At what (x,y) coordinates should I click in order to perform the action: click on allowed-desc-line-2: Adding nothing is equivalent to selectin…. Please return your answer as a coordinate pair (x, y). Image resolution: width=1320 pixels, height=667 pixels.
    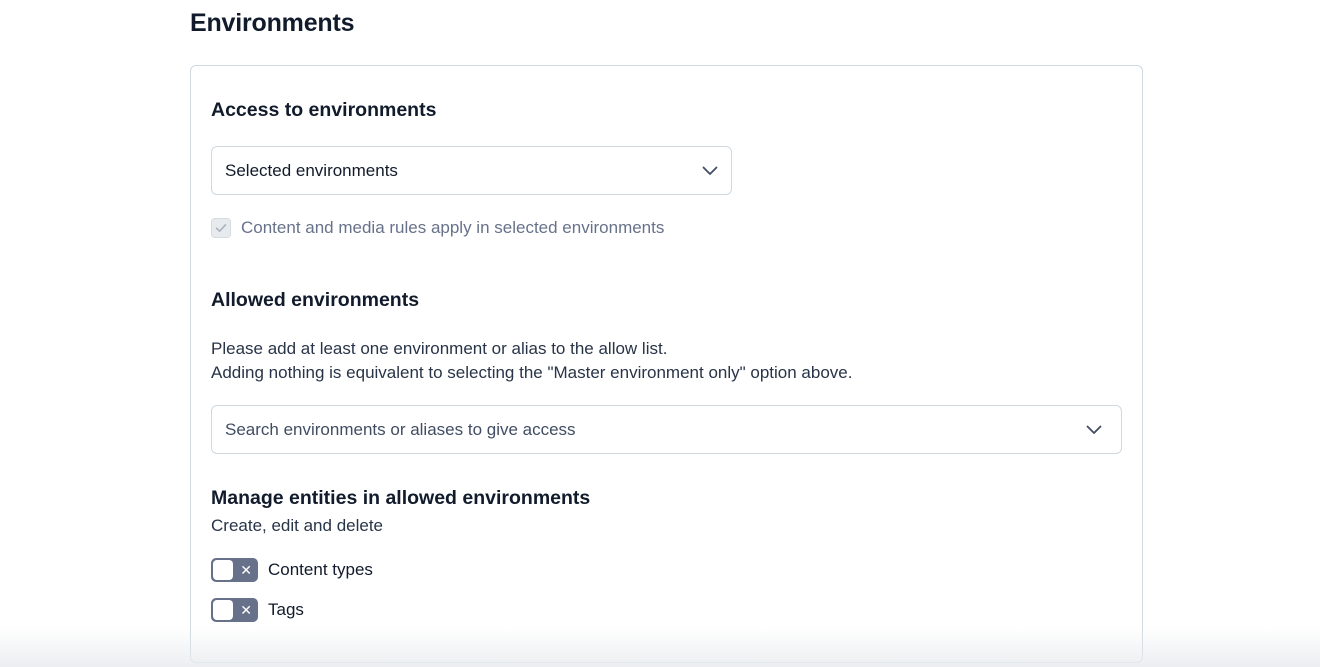
    Looking at the image, I should click on (532, 372).